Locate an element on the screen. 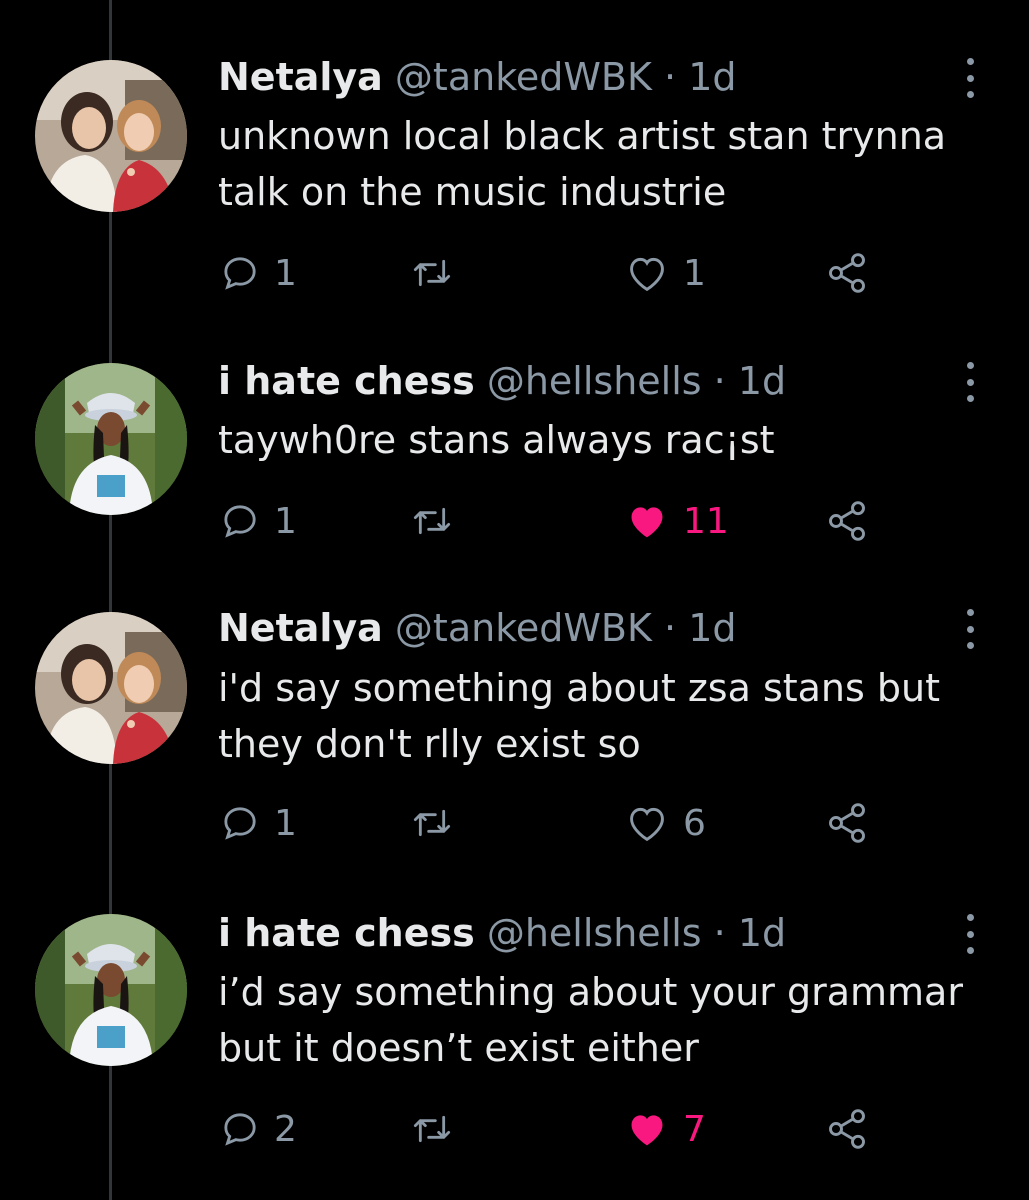 This screenshot has height=1200, width=1029. heart-outline-icon is located at coordinates (647, 824).